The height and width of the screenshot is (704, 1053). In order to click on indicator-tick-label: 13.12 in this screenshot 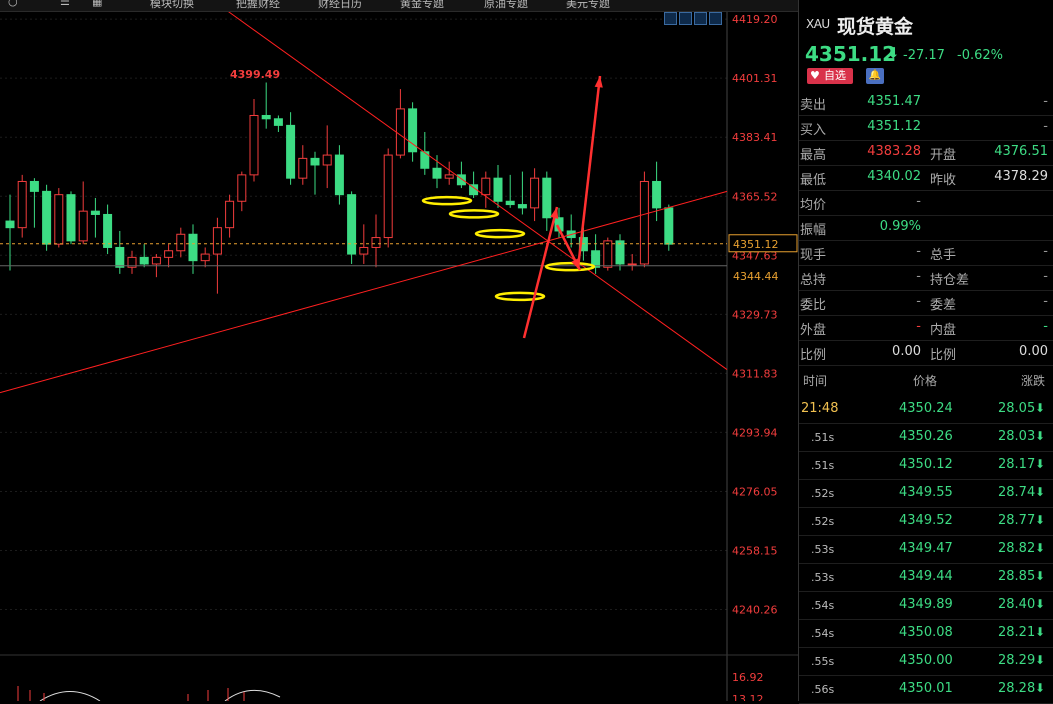, I will do `click(748, 697)`.